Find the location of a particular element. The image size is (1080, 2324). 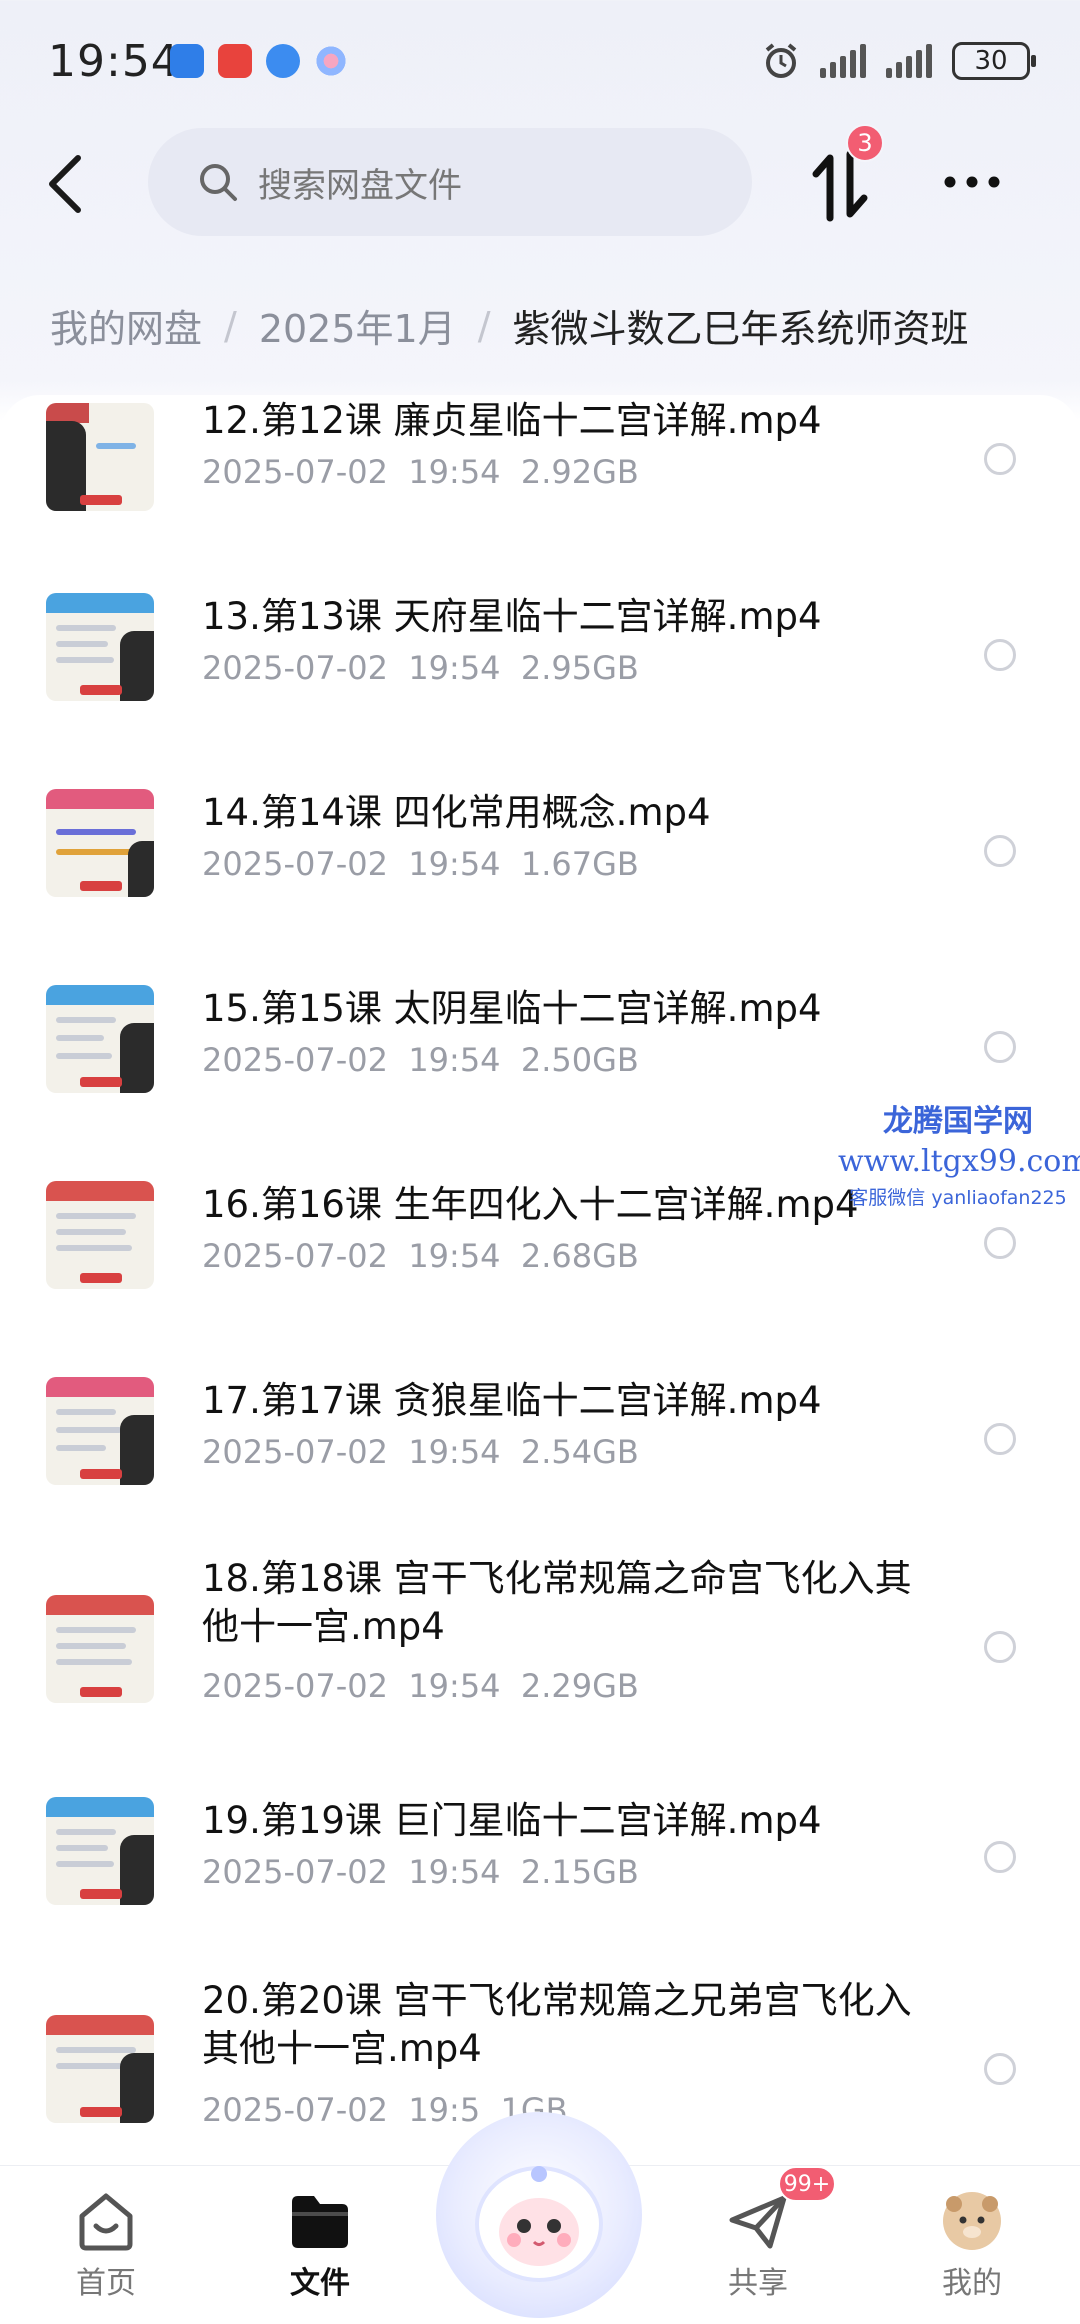

file-size: 2.15GB is located at coordinates (579, 1872).